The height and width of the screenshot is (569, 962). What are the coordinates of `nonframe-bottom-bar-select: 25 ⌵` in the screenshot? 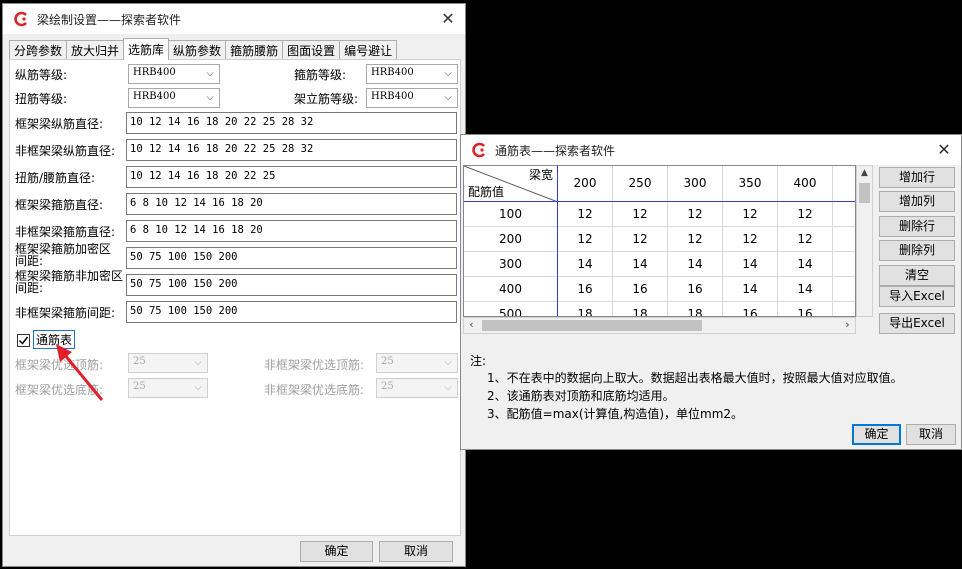 It's located at (417, 388).